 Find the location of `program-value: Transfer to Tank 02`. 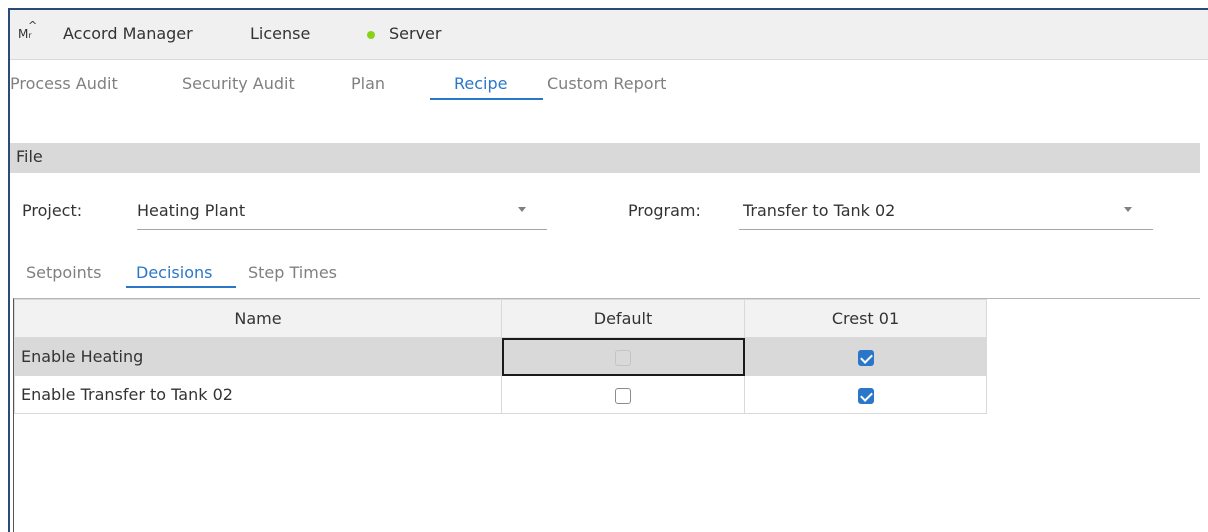

program-value: Transfer to Tank 02 is located at coordinates (819, 210).